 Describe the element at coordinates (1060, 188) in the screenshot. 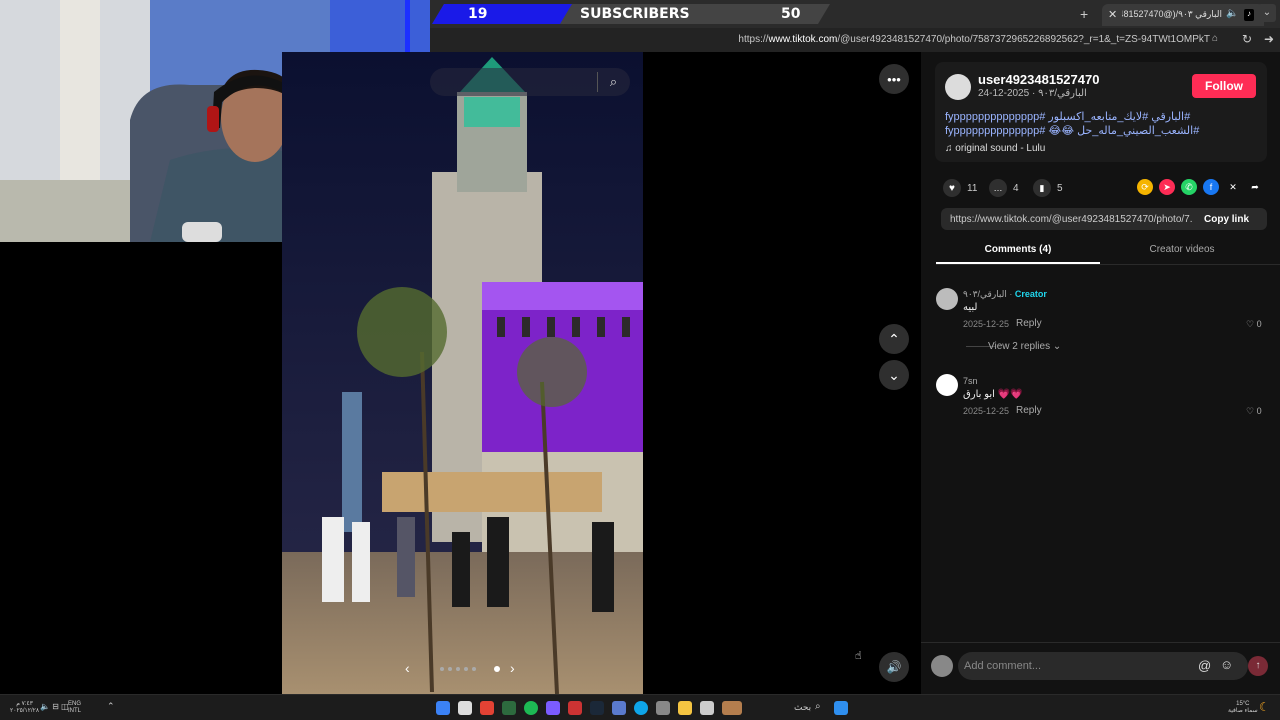

I see `save-count: 5` at that location.